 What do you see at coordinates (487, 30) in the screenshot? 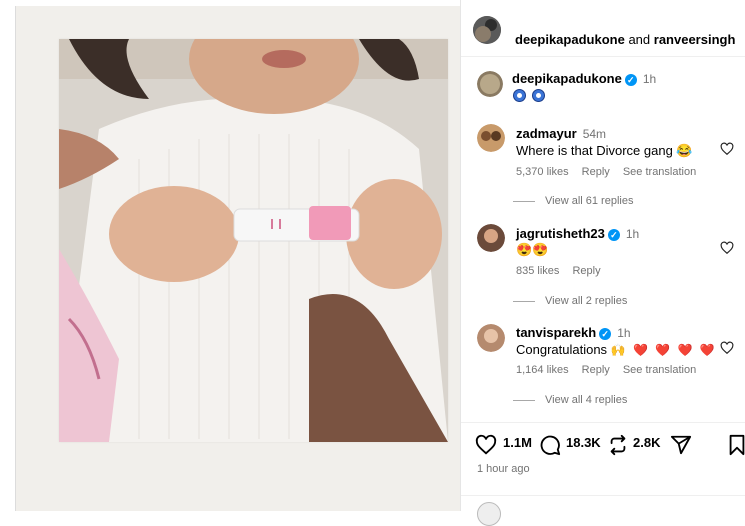
I see `collab-avatar` at bounding box center [487, 30].